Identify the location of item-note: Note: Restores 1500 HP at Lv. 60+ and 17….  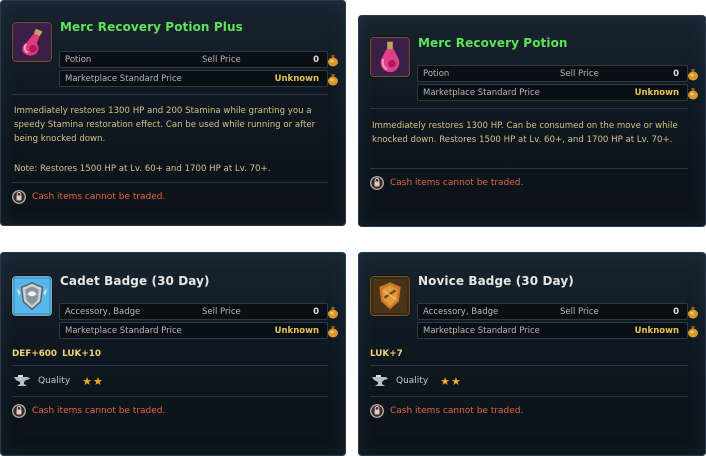
(142, 169).